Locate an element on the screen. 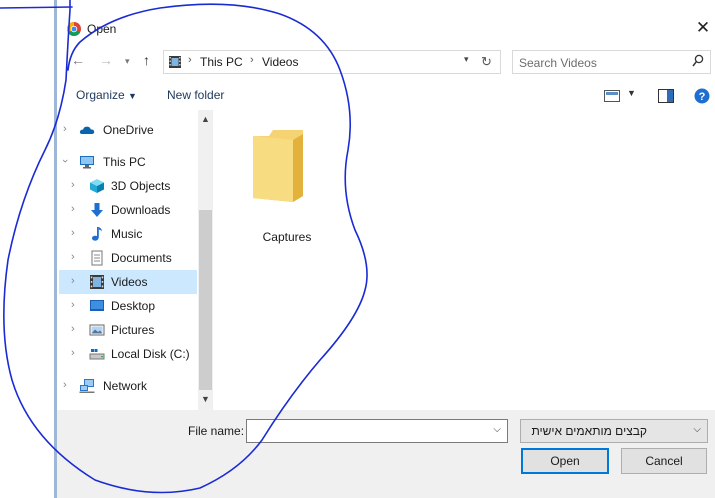  scrollbar-thumb is located at coordinates (205, 300).